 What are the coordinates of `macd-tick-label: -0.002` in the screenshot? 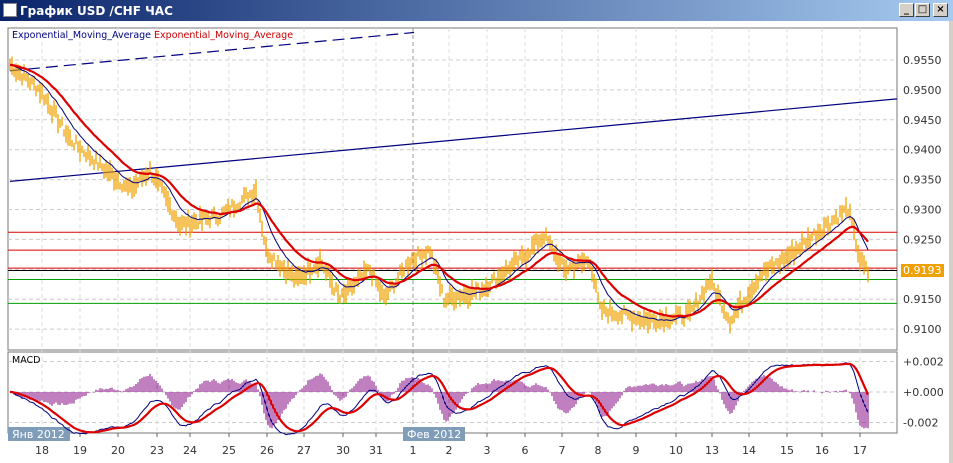 It's located at (920, 423).